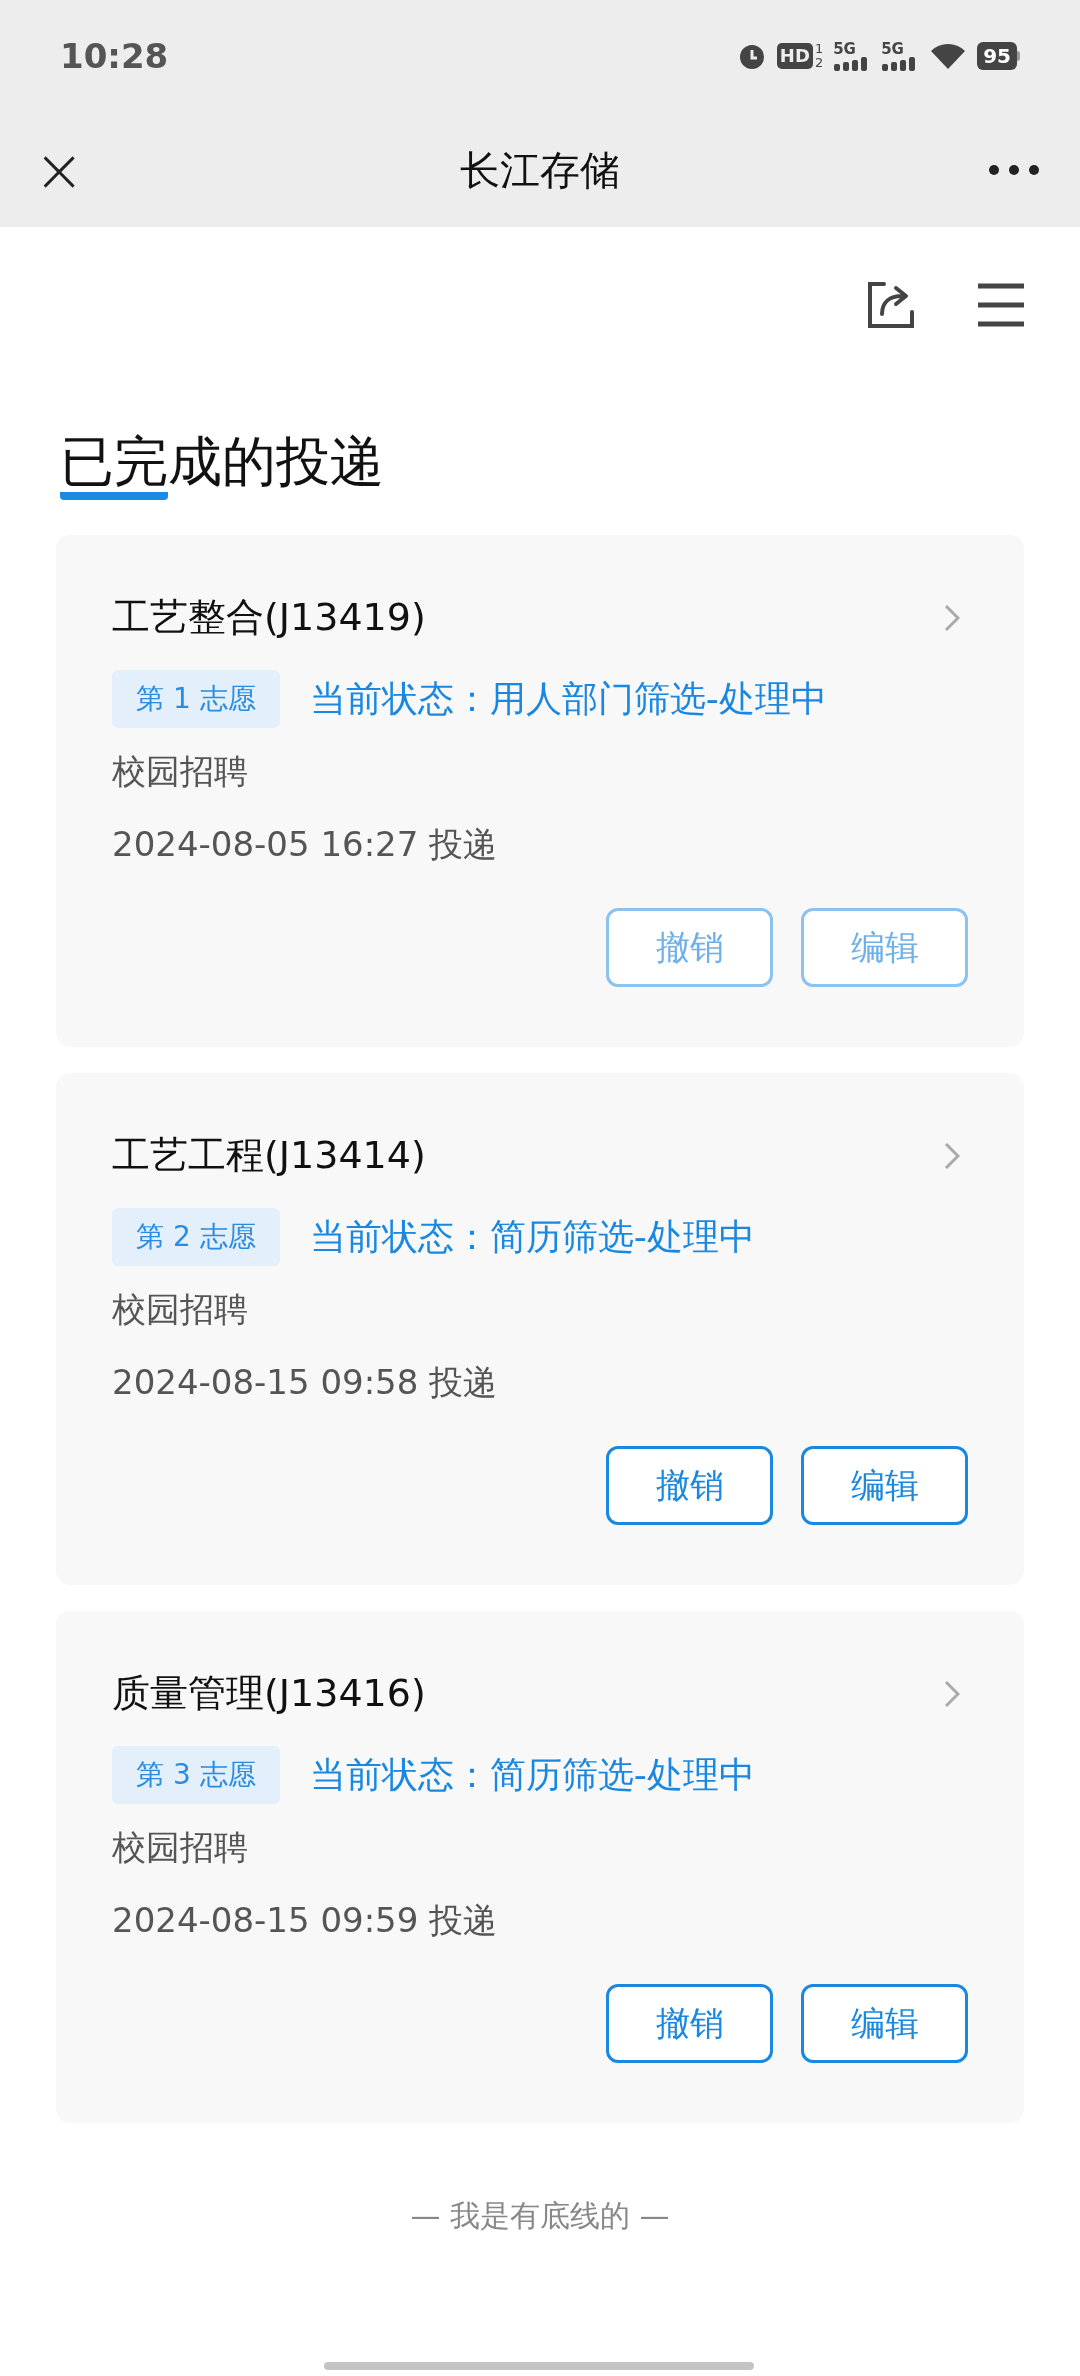 This screenshot has width=1080, height=2376. Describe the element at coordinates (891, 305) in the screenshot. I see `share-icon` at that location.